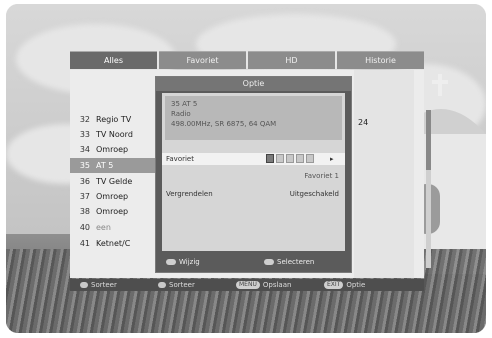 This screenshot has height=338, width=492. What do you see at coordinates (116, 134) in the screenshot?
I see `channel-row: 33 TV Noord` at bounding box center [116, 134].